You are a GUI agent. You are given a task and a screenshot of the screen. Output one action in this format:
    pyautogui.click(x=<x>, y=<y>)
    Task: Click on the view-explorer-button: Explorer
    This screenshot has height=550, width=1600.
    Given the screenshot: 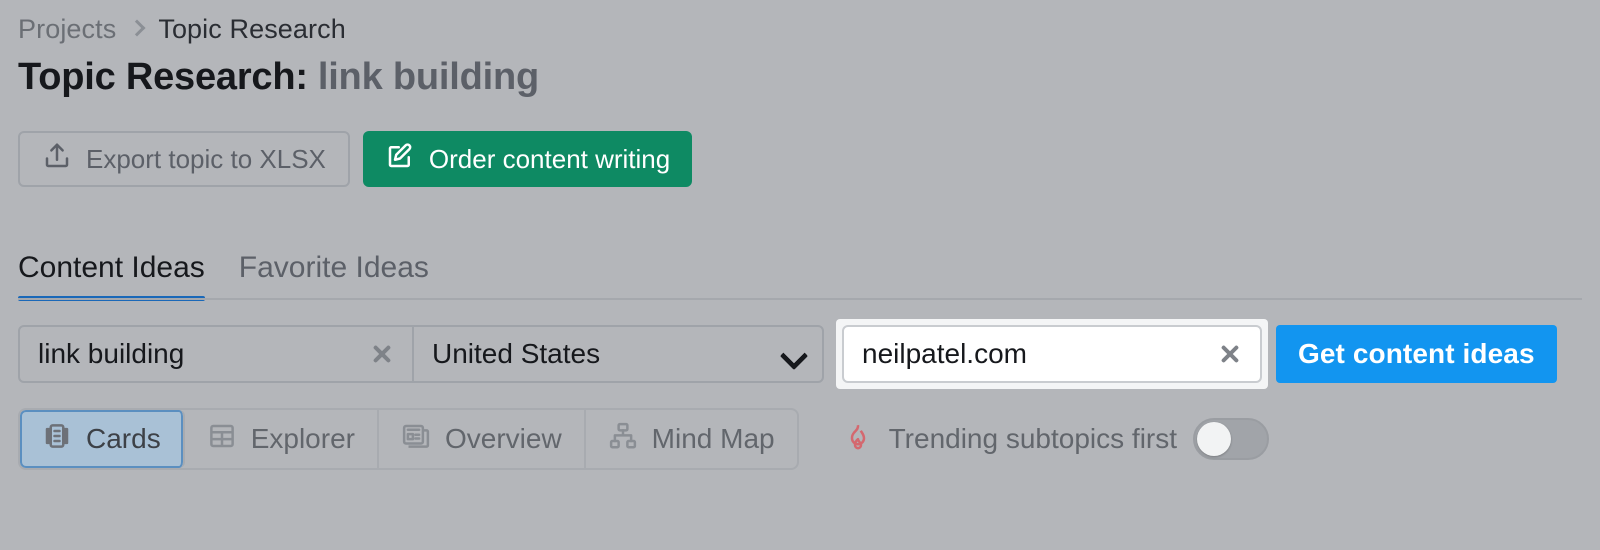 What is the action you would take?
    pyautogui.click(x=282, y=439)
    